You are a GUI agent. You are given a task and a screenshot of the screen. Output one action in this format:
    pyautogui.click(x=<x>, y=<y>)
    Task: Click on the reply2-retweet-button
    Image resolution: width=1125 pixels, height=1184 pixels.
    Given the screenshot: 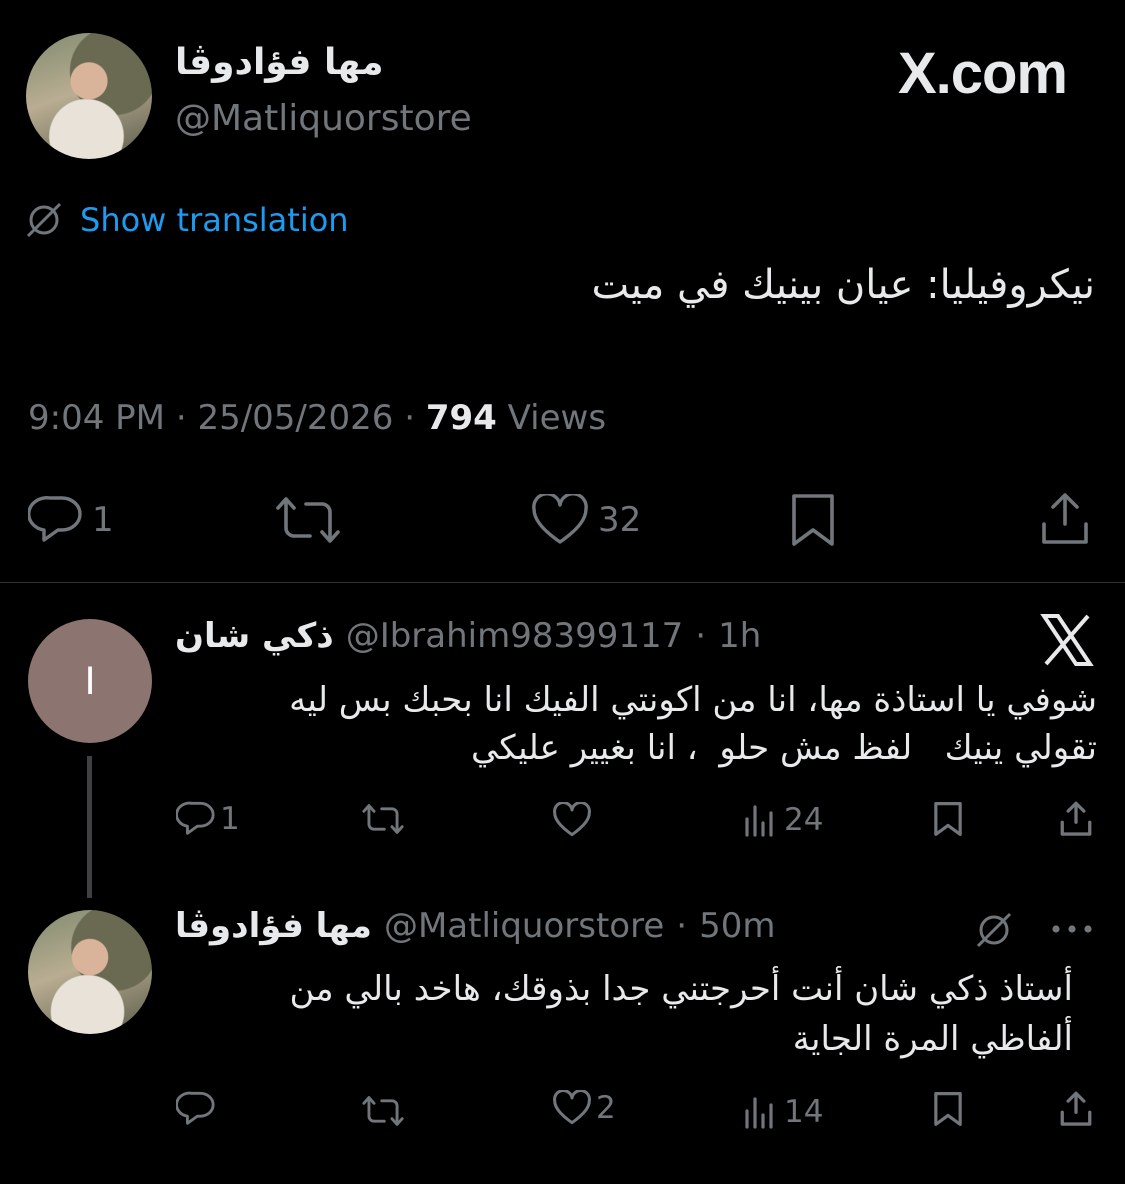 What is the action you would take?
    pyautogui.click(x=383, y=1111)
    